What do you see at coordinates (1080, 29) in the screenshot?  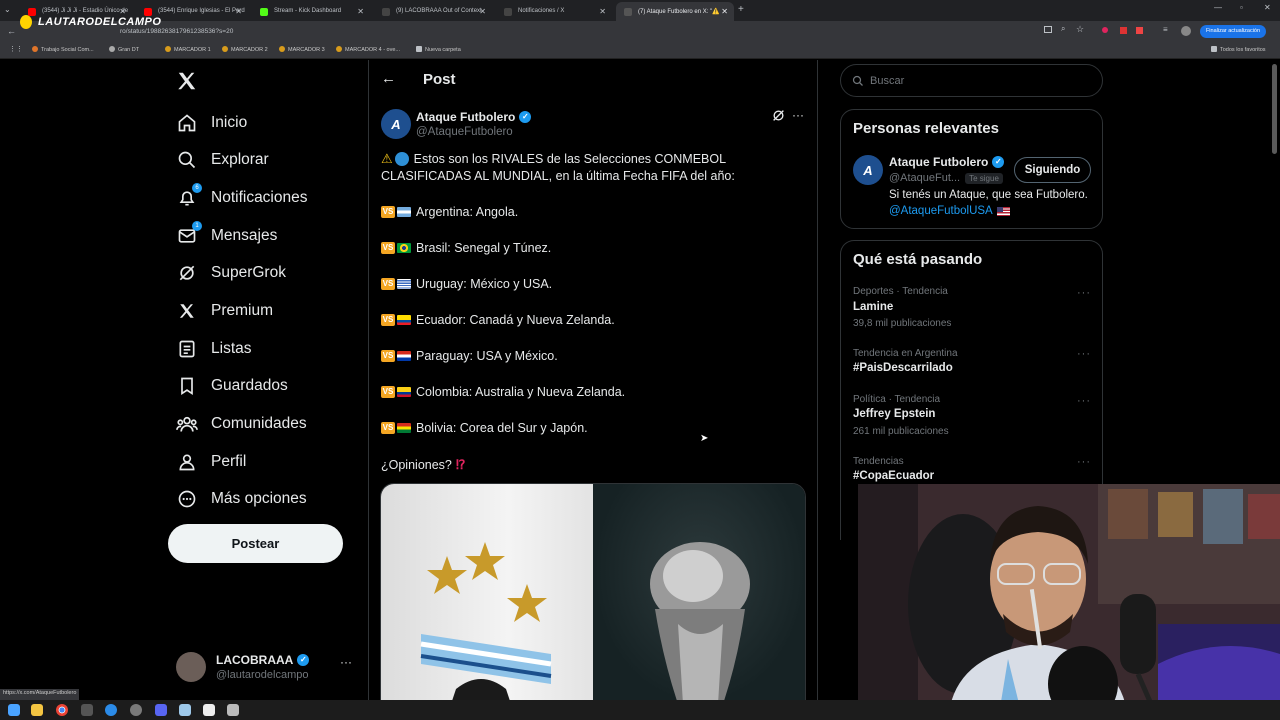 I see `star-icon: ☆` at bounding box center [1080, 29].